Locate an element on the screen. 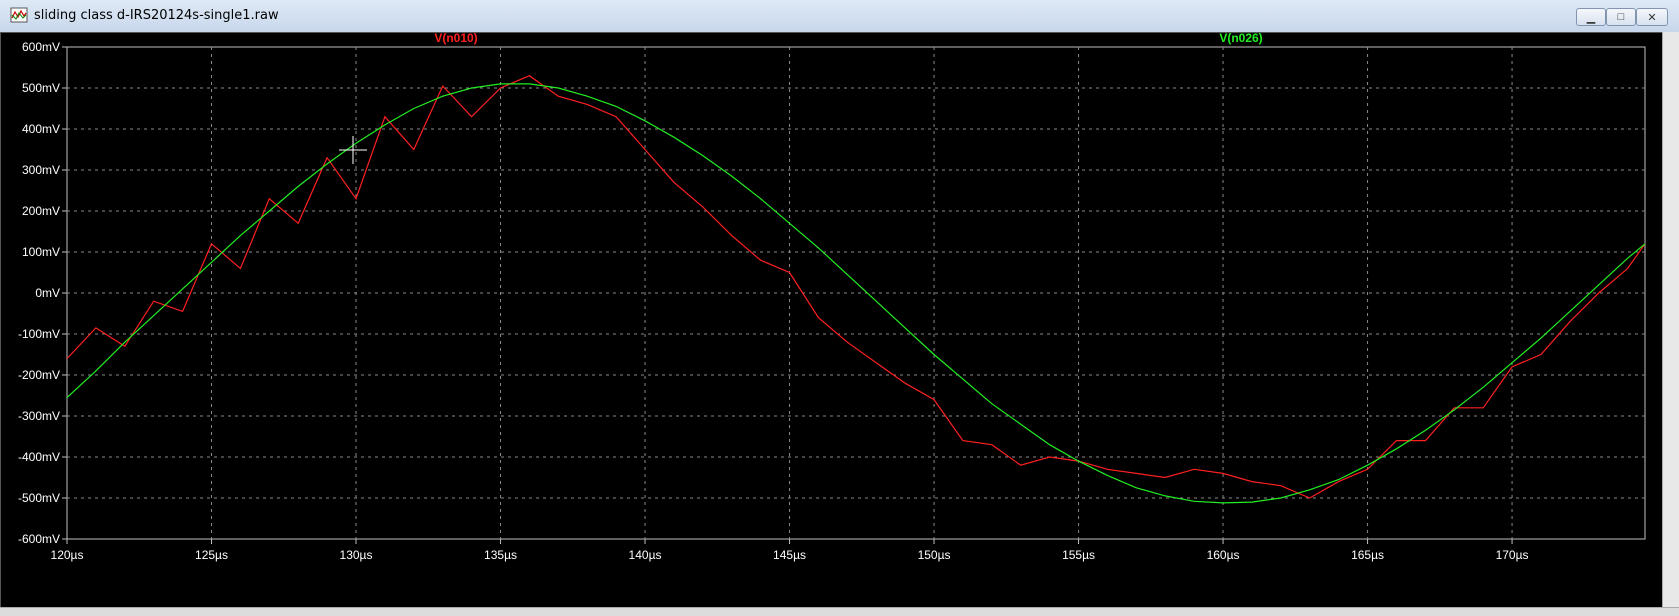 The height and width of the screenshot is (616, 1679). x-tick-label: 125µs is located at coordinates (211, 555).